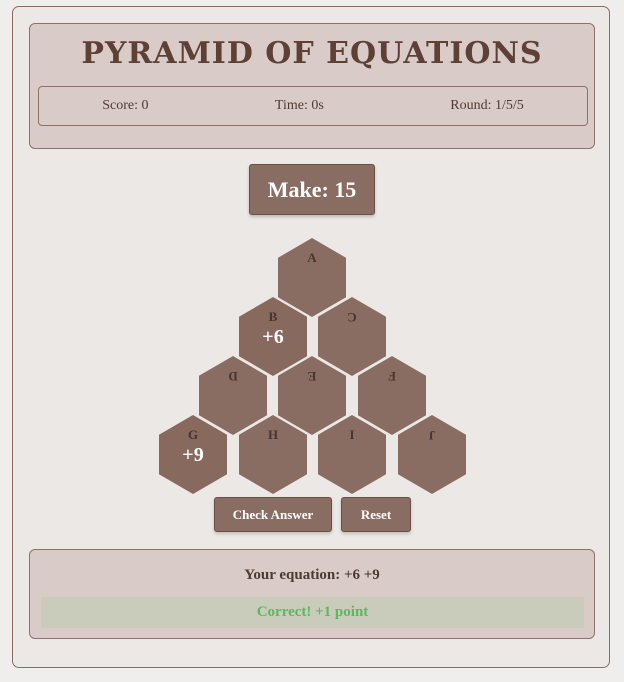  Describe the element at coordinates (392, 395) in the screenshot. I see `hex-tile-f: F` at that location.